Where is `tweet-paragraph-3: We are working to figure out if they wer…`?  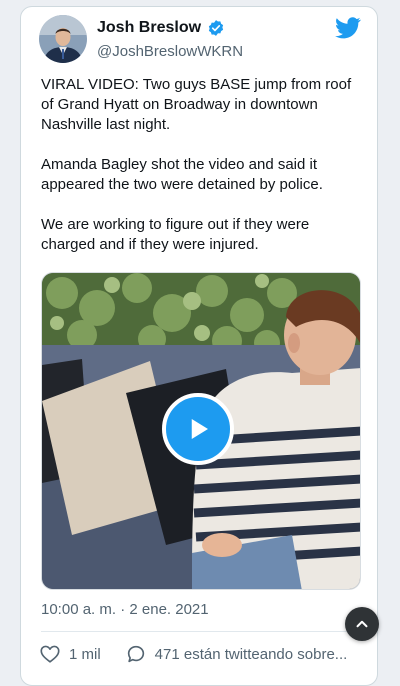
tweet-paragraph-3: We are working to figure out if they wer… is located at coordinates (175, 234).